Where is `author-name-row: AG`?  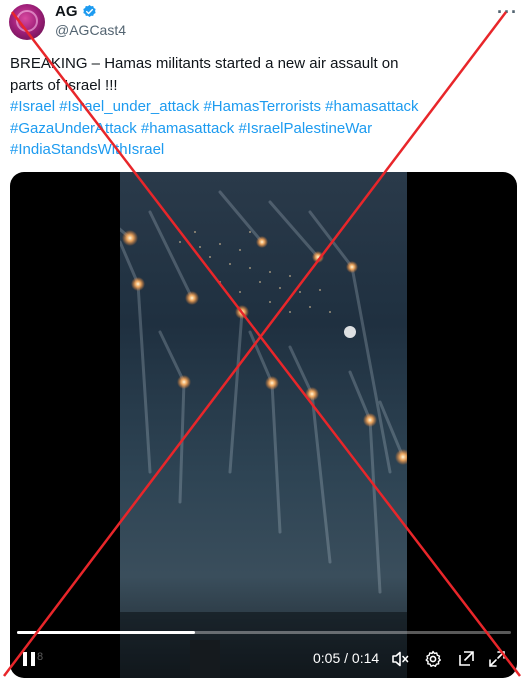 author-name-row: AG is located at coordinates (76, 11).